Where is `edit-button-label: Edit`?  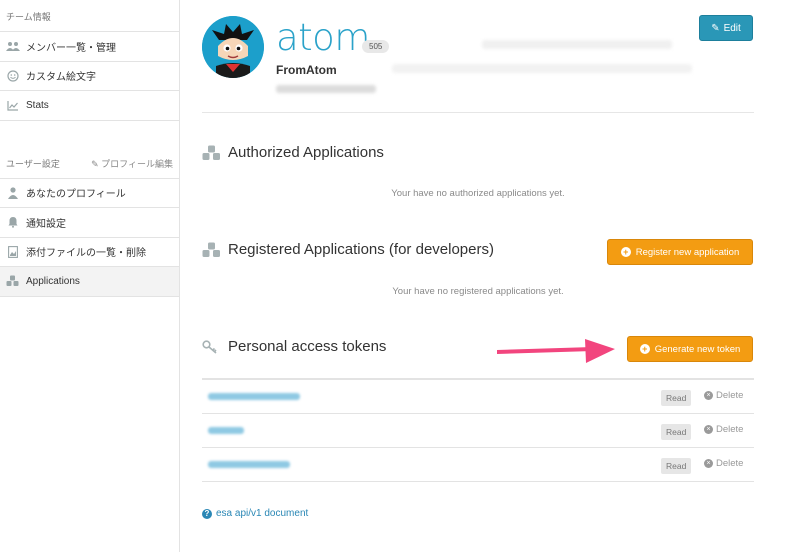 edit-button-label: Edit is located at coordinates (732, 28).